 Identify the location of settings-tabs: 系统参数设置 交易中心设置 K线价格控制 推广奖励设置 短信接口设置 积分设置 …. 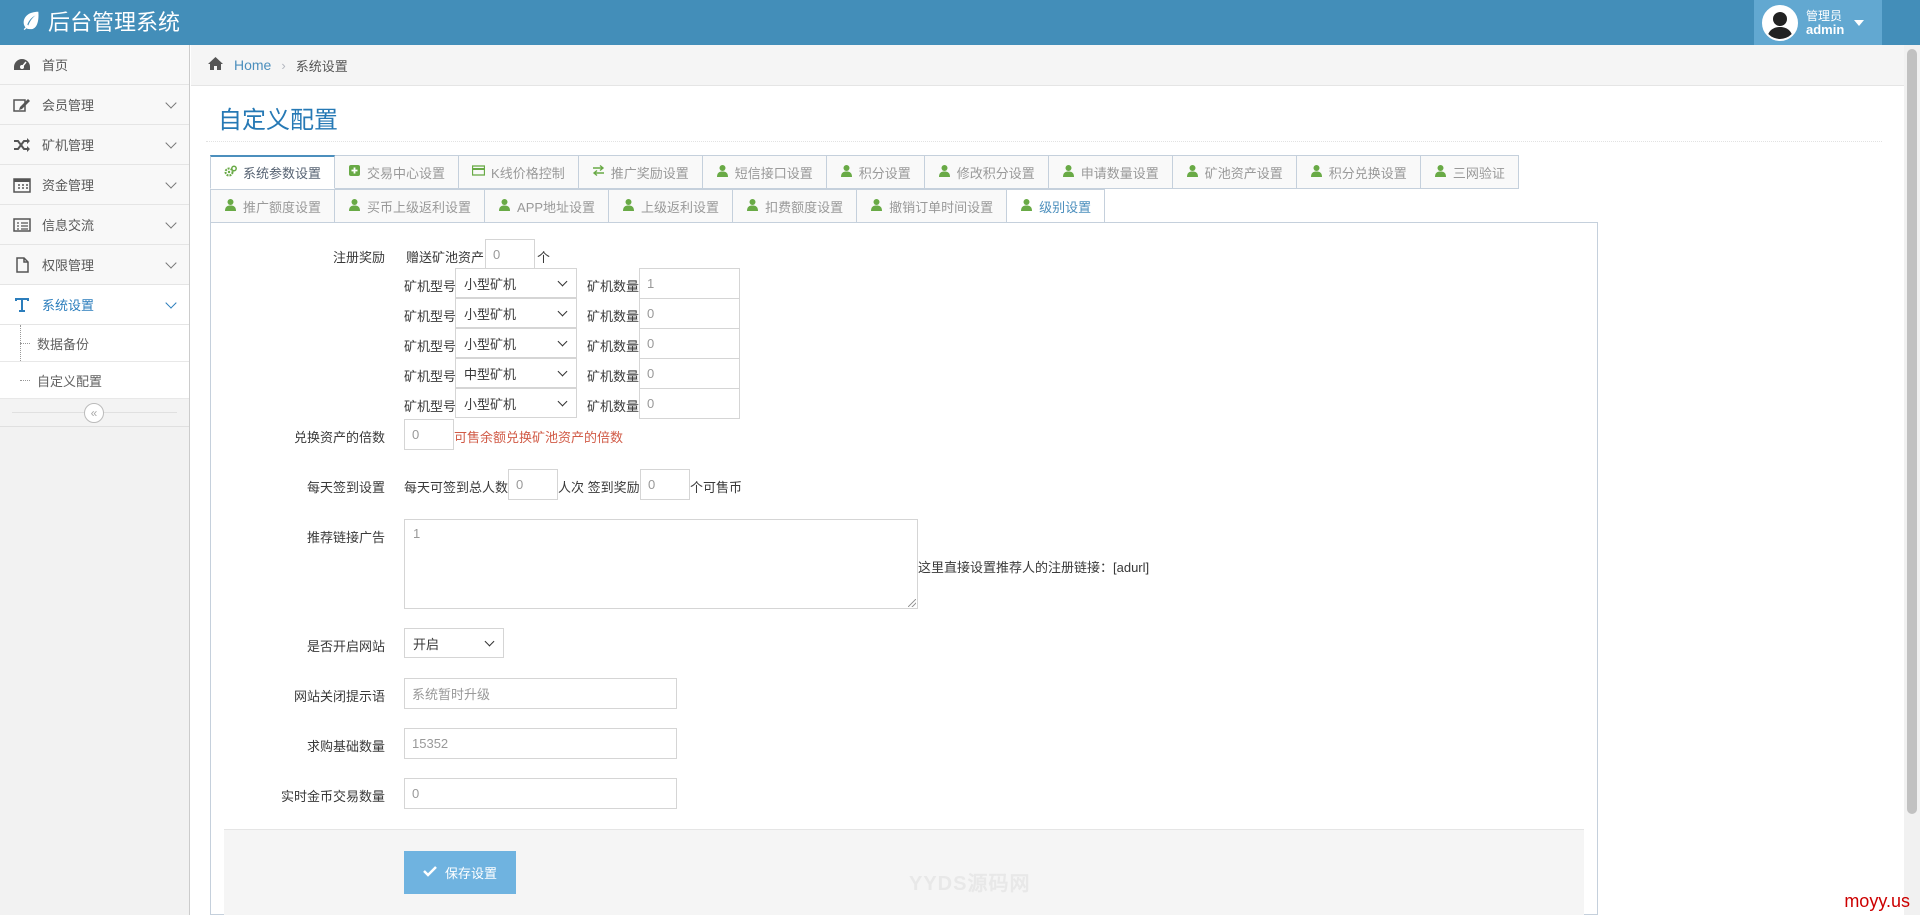
(905, 189).